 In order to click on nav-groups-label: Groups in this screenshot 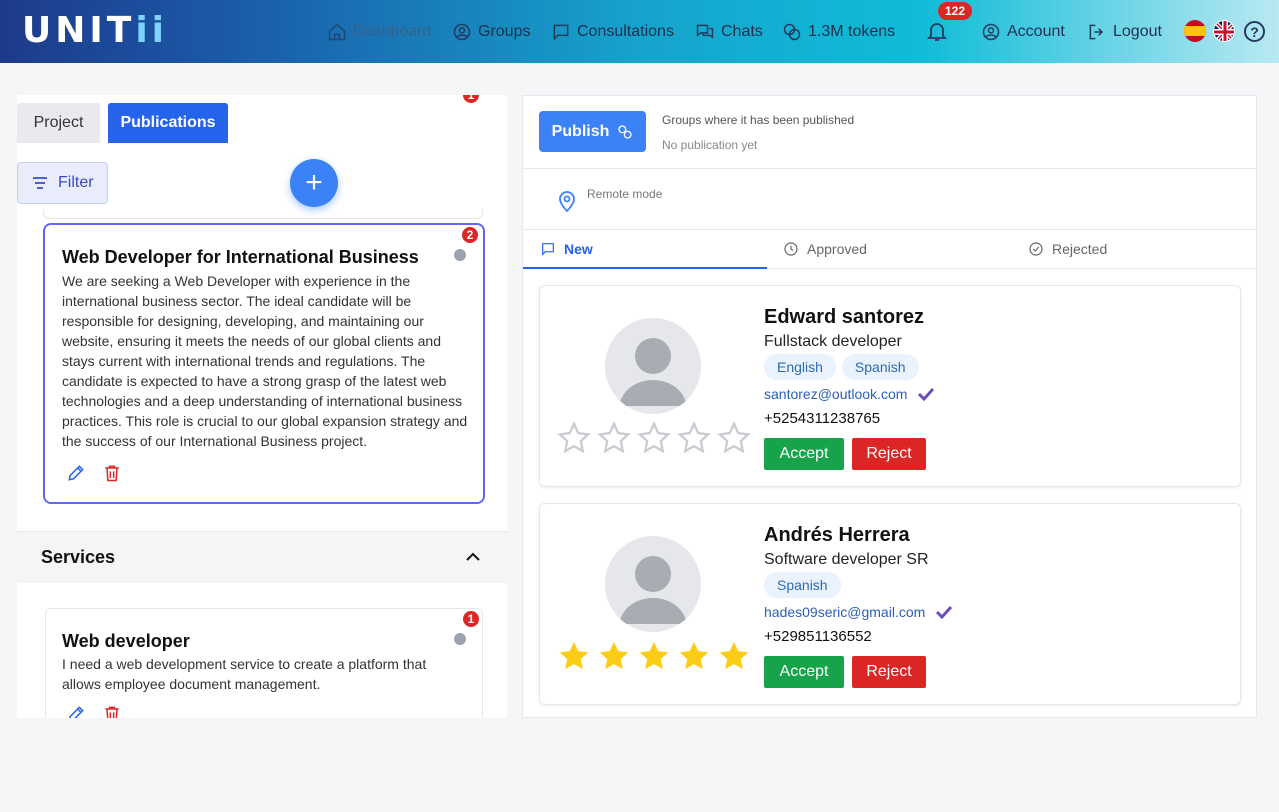, I will do `click(504, 31)`.